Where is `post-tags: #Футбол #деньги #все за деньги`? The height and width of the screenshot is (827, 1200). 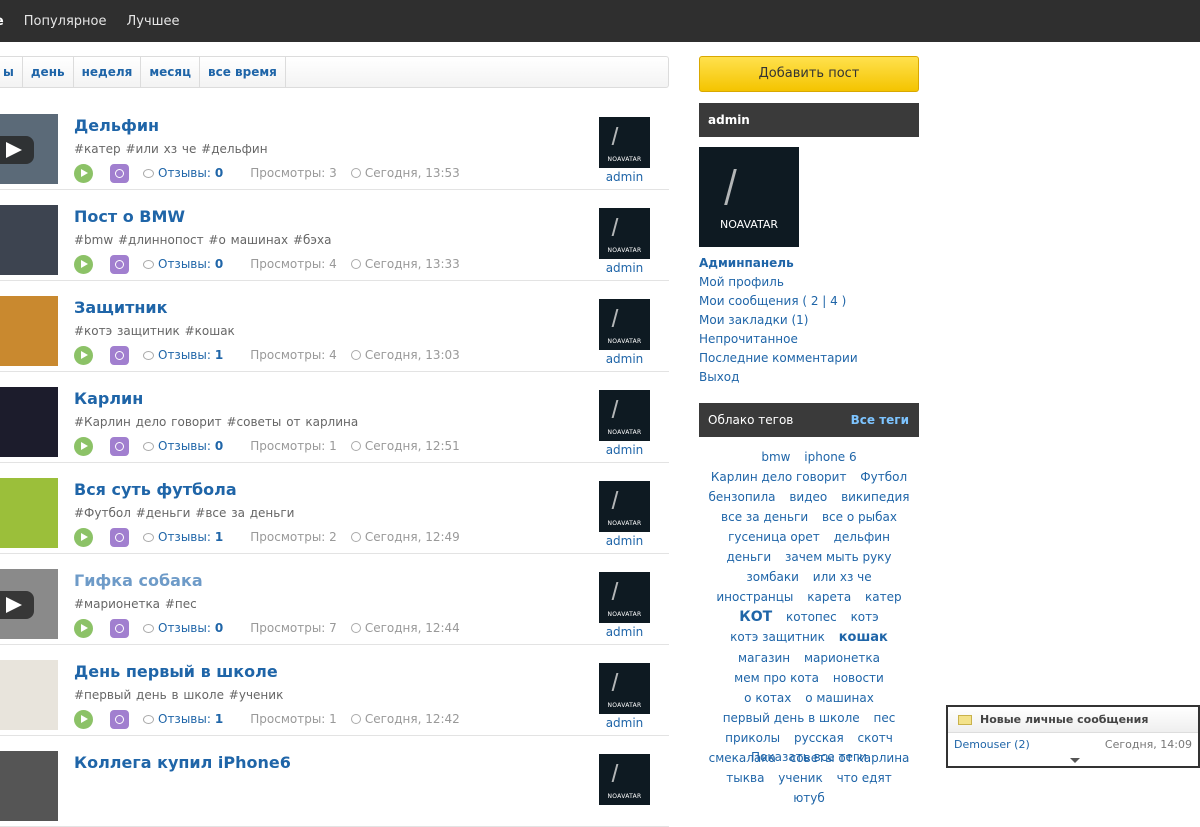
post-tags: #Футбол #деньги #все за деньги is located at coordinates (184, 513).